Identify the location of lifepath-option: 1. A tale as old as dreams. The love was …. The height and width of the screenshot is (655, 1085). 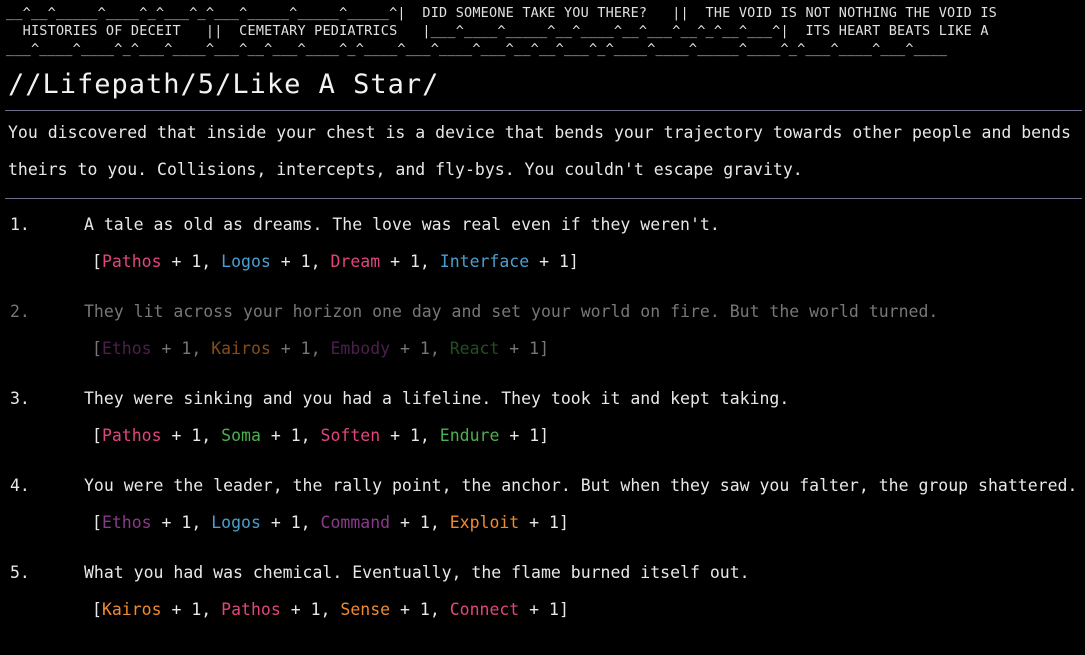
(542, 249).